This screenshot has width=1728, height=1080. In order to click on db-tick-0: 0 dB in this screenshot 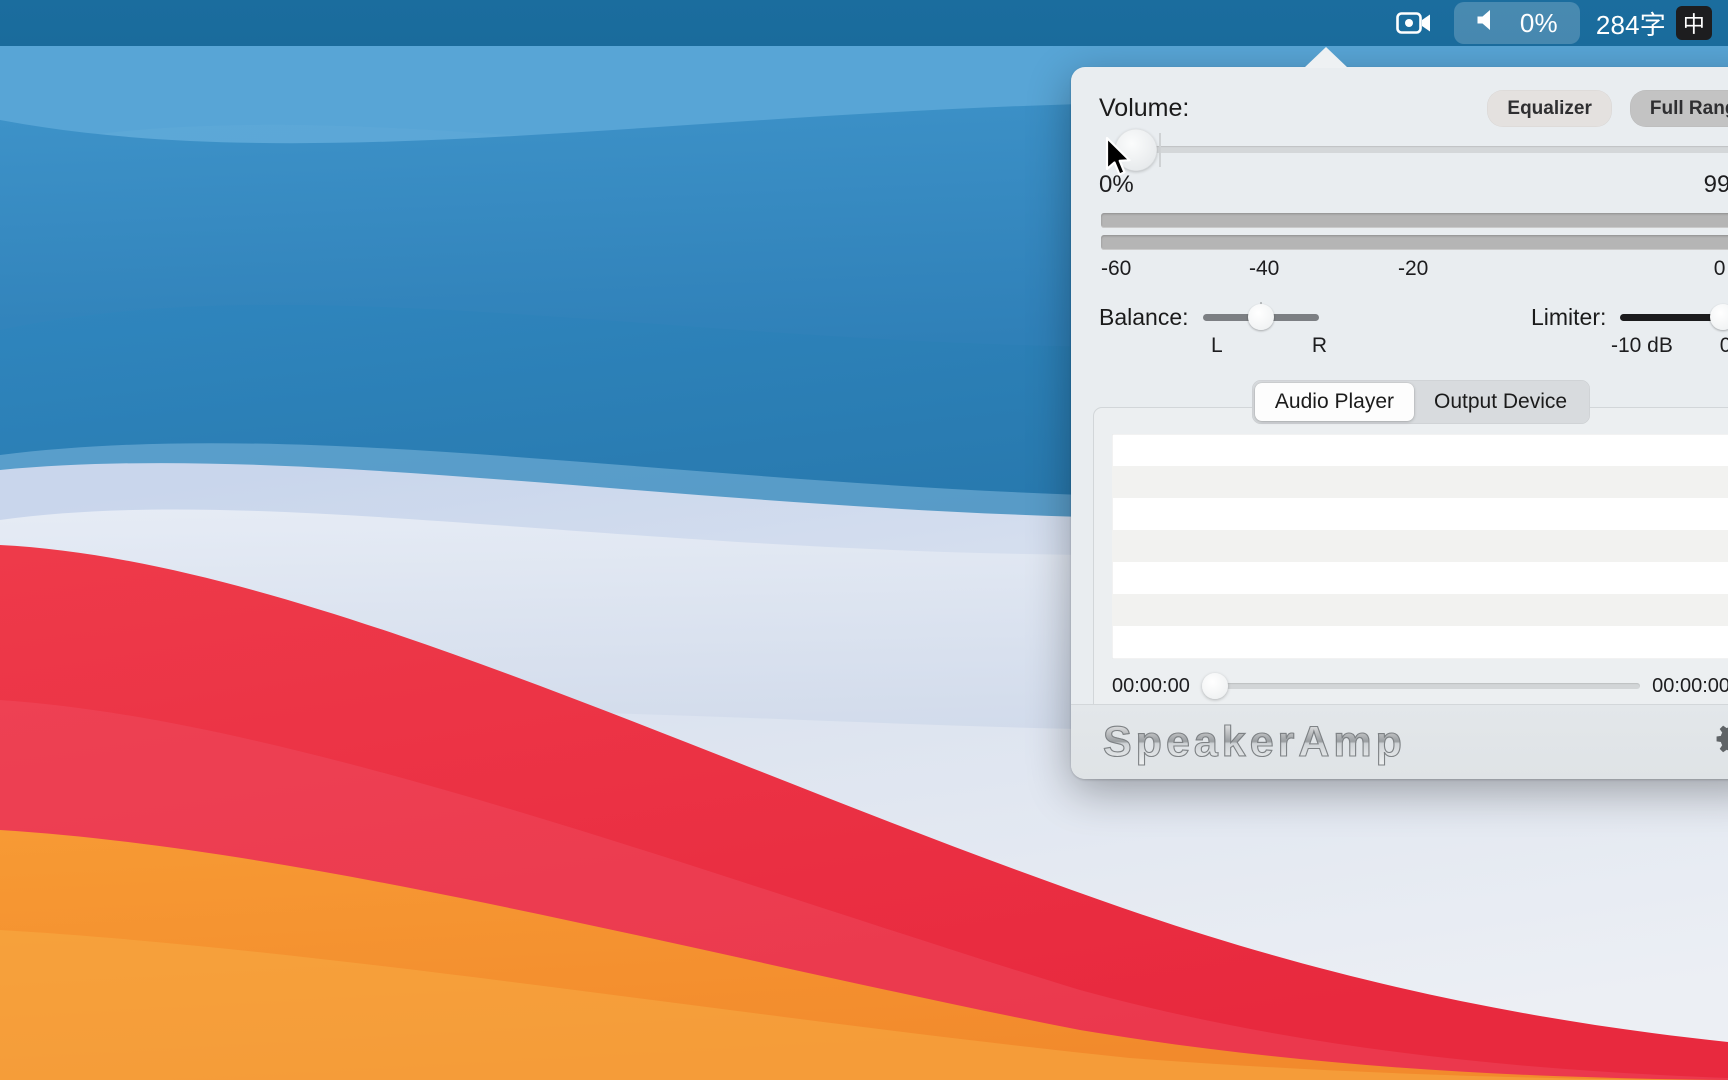, I will do `click(1720, 268)`.